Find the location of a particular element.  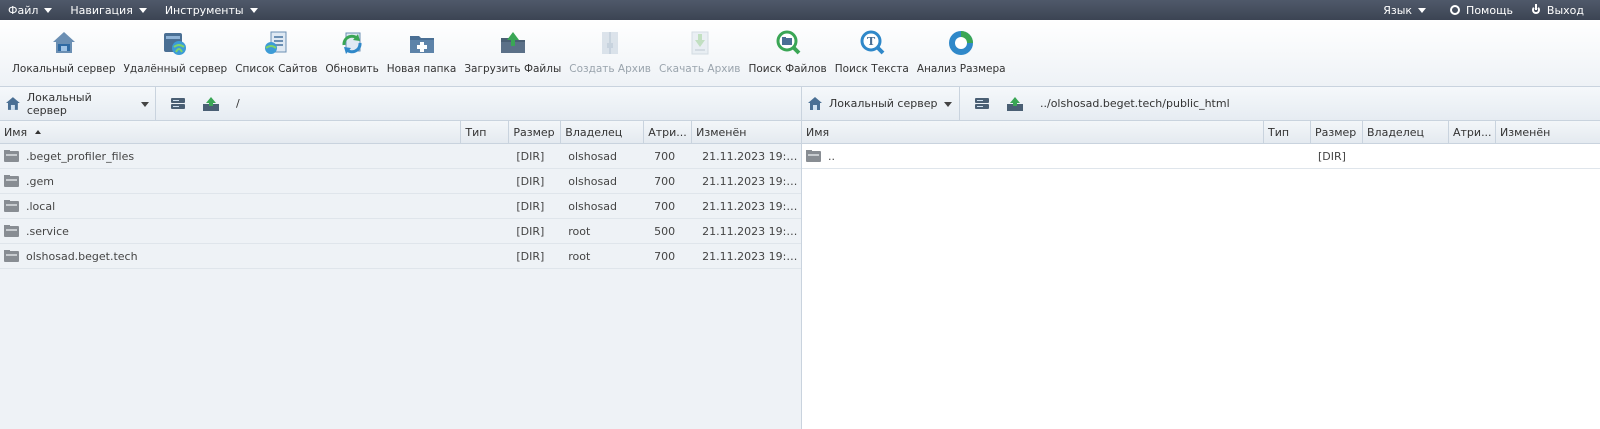

right-drives-button is located at coordinates (983, 104).